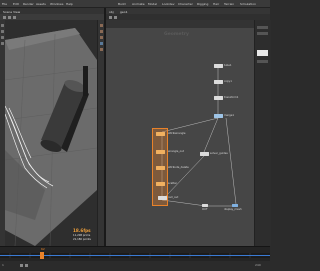 The width and height of the screenshot is (320, 271). I want to click on node-label: wrangle_out, so click(176, 151).